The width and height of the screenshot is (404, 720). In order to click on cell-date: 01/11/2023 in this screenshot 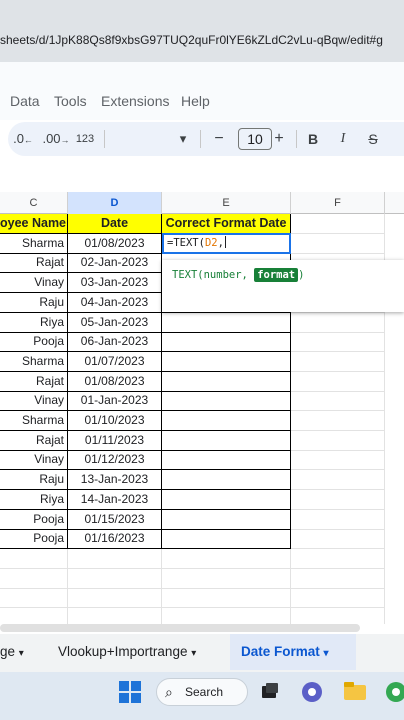, I will do `click(115, 441)`.